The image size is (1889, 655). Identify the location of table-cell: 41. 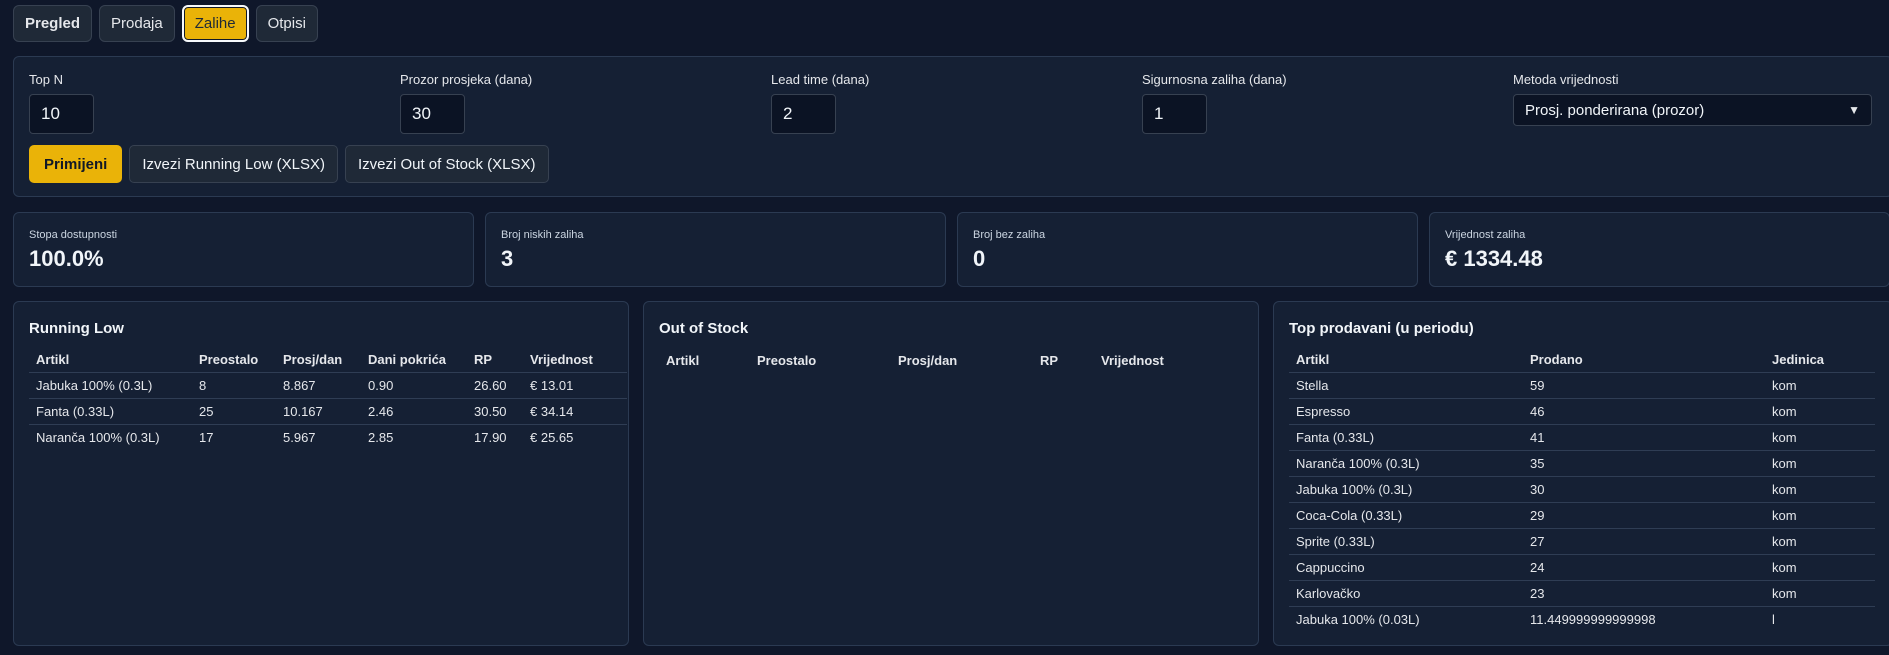
(1644, 437).